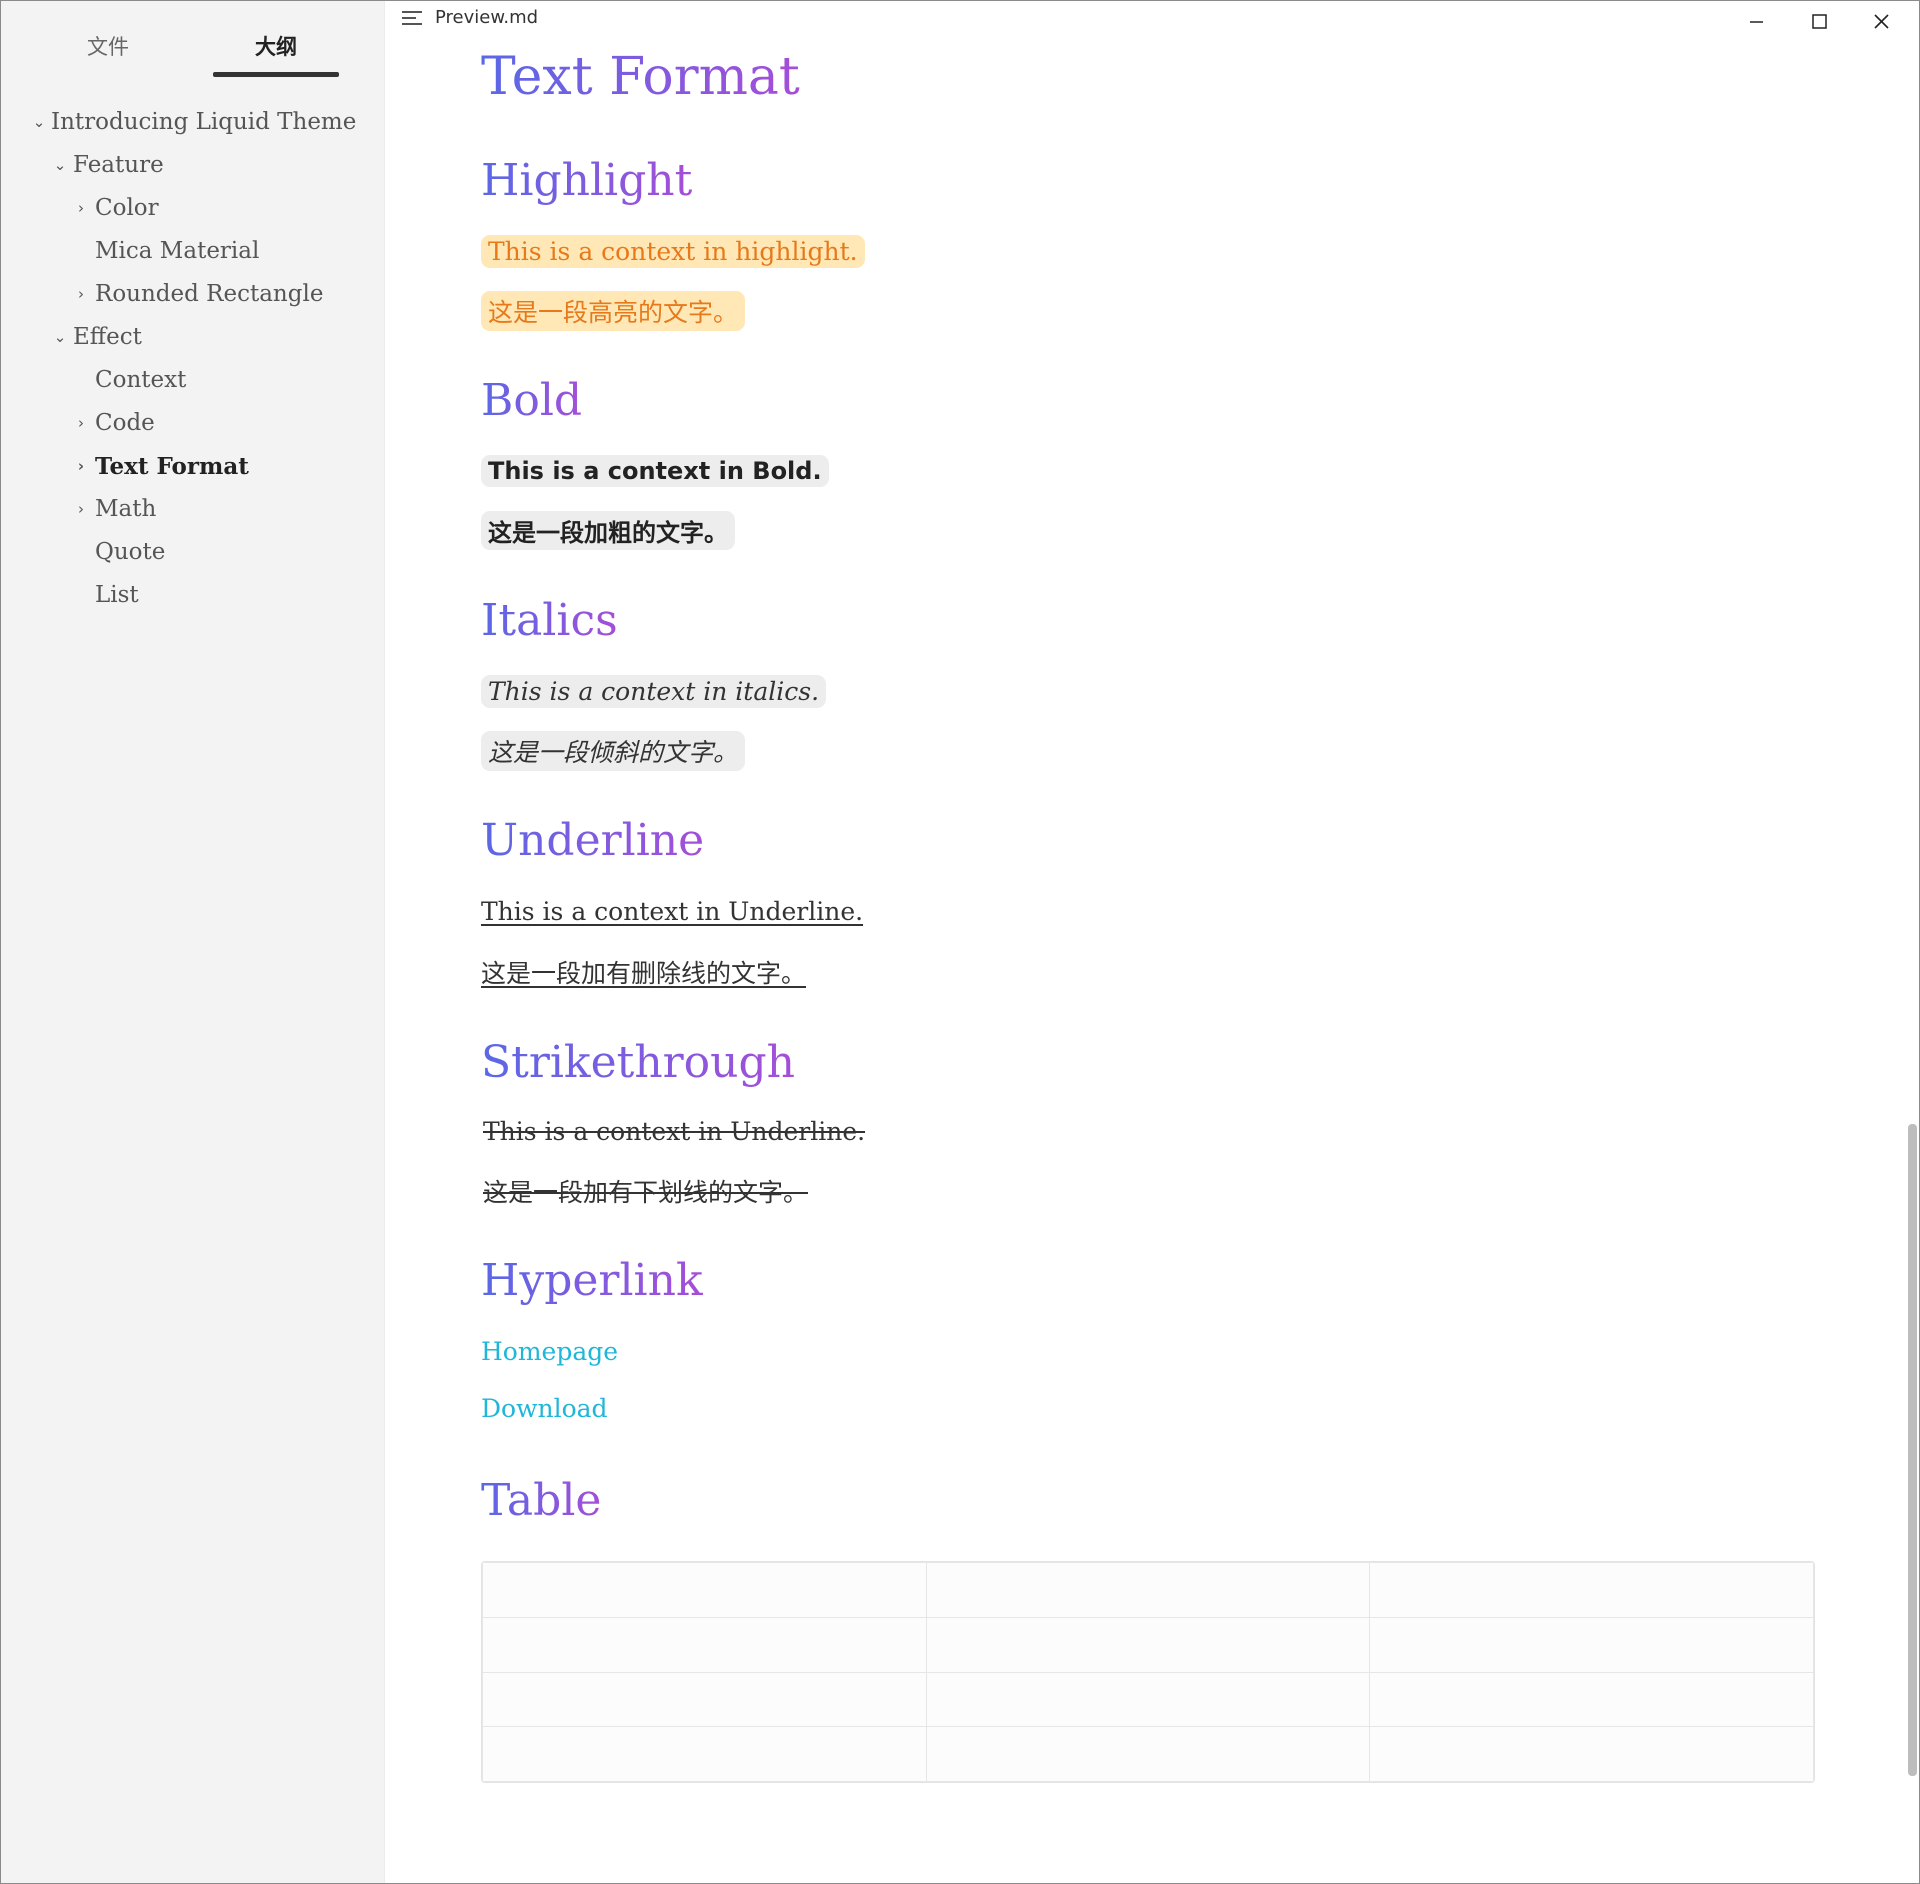 The width and height of the screenshot is (1920, 1884). What do you see at coordinates (532, 400) in the screenshot?
I see `heading-bold: Bold` at bounding box center [532, 400].